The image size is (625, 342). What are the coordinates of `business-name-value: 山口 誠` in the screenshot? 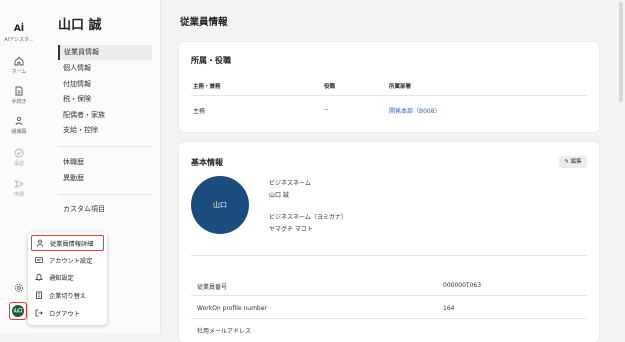 It's located at (279, 195).